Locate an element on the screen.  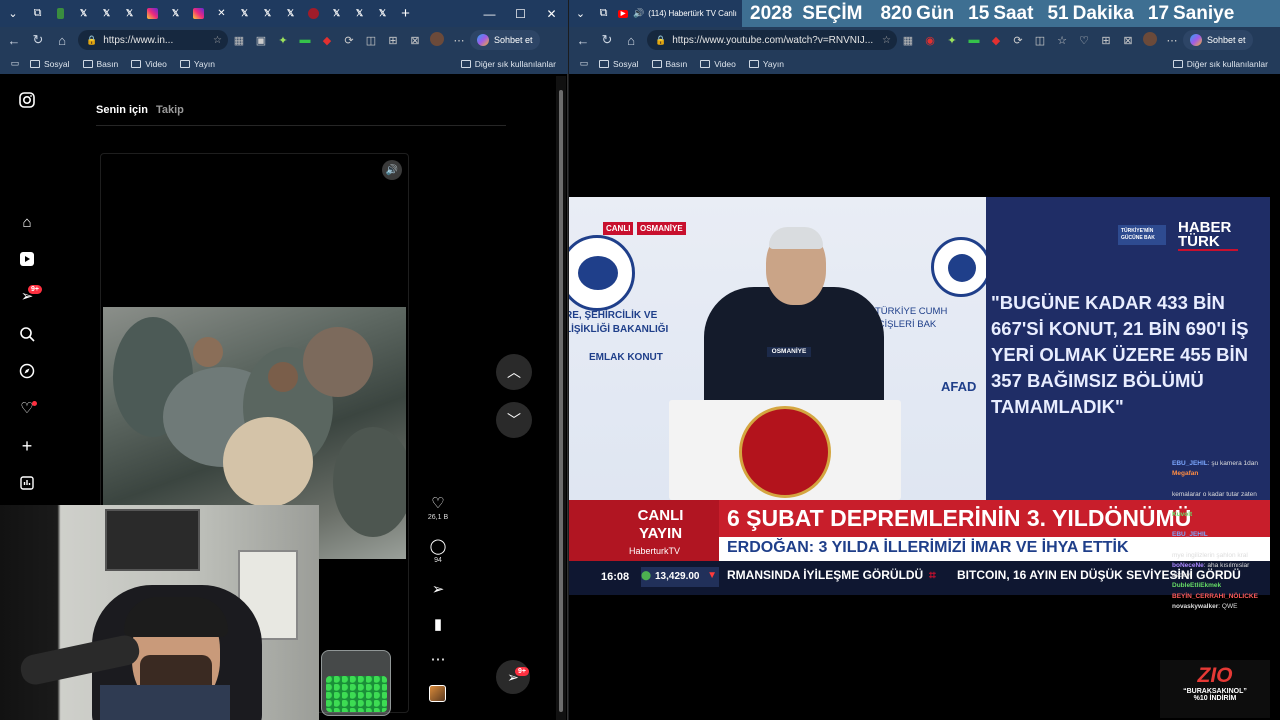
scroll-thumb is located at coordinates (561, 401).